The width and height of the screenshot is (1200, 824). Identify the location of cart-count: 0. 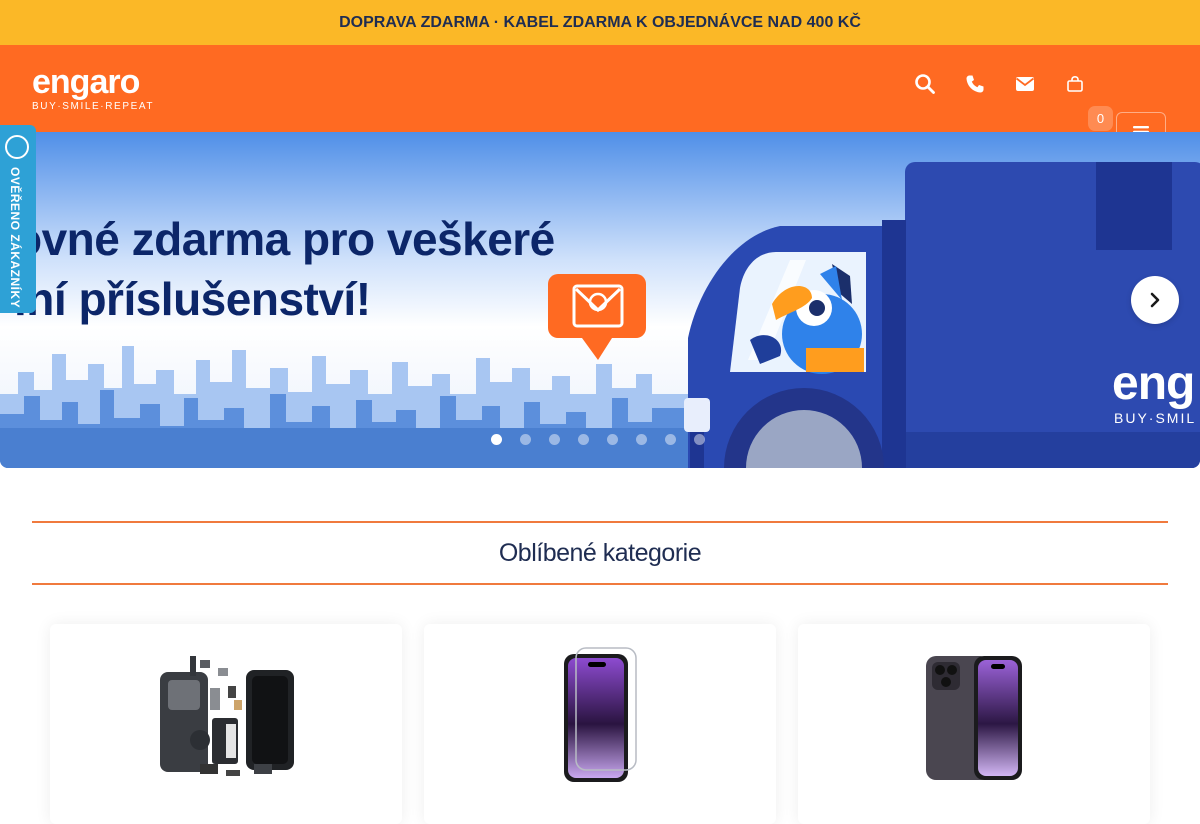
(1100, 118).